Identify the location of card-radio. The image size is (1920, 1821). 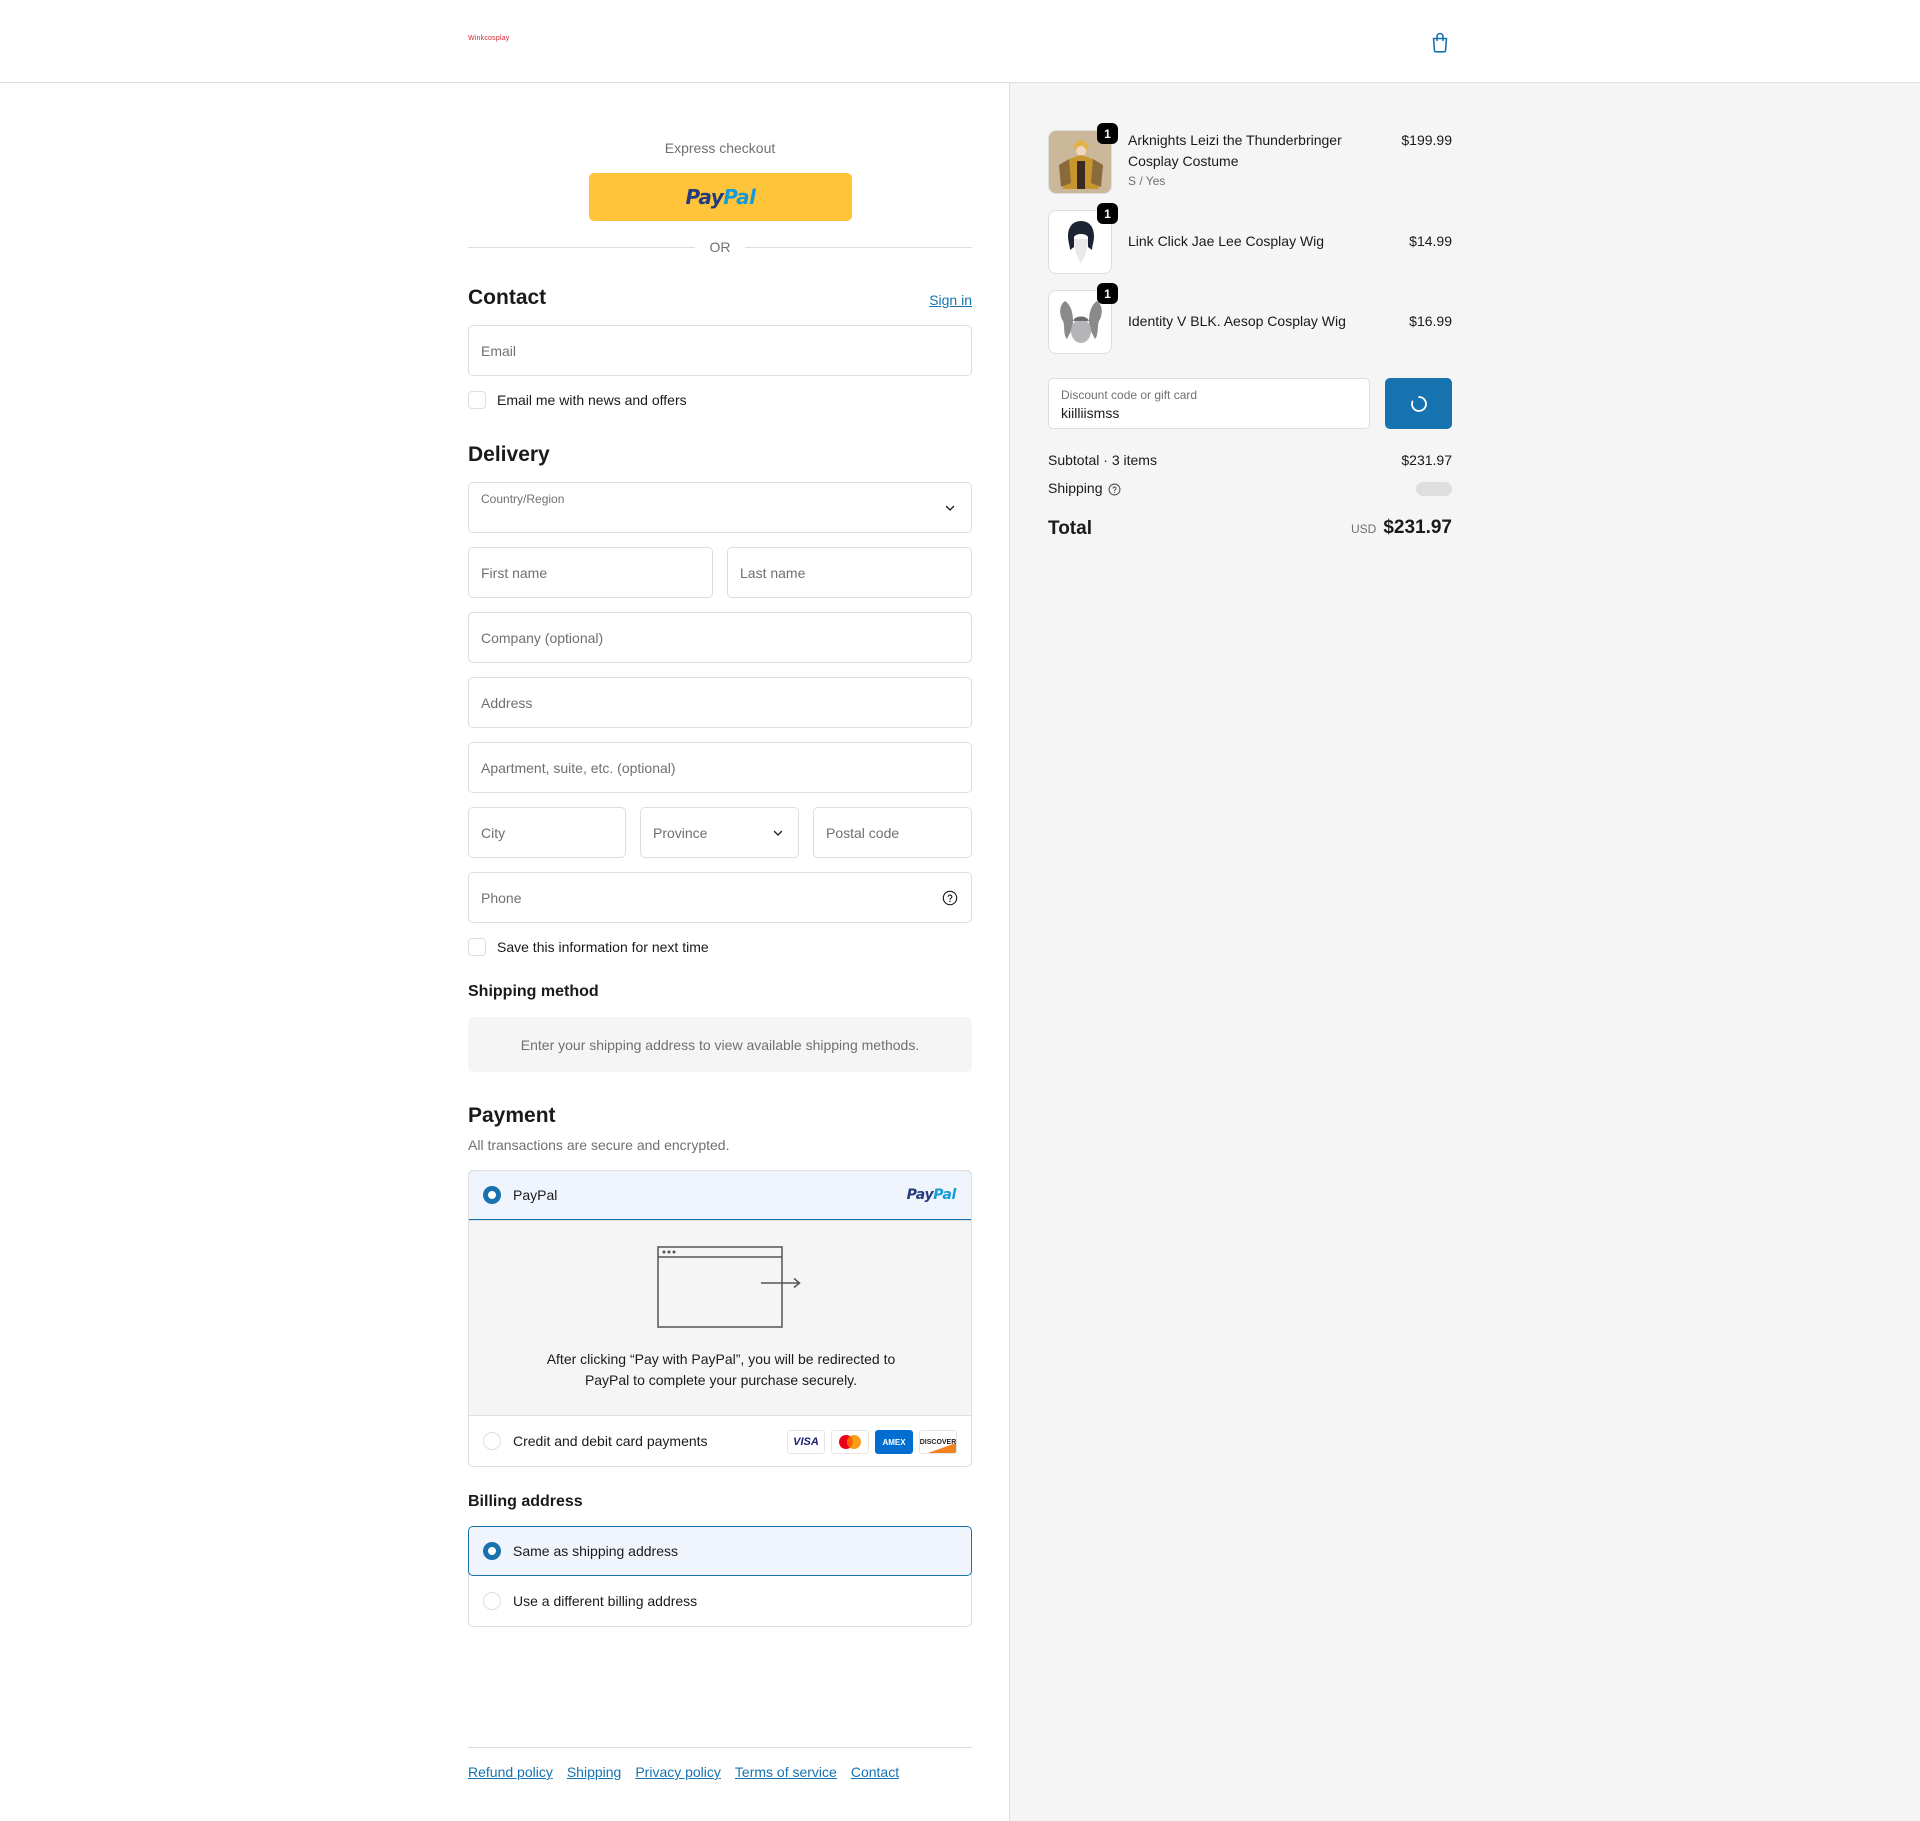
(492, 1441).